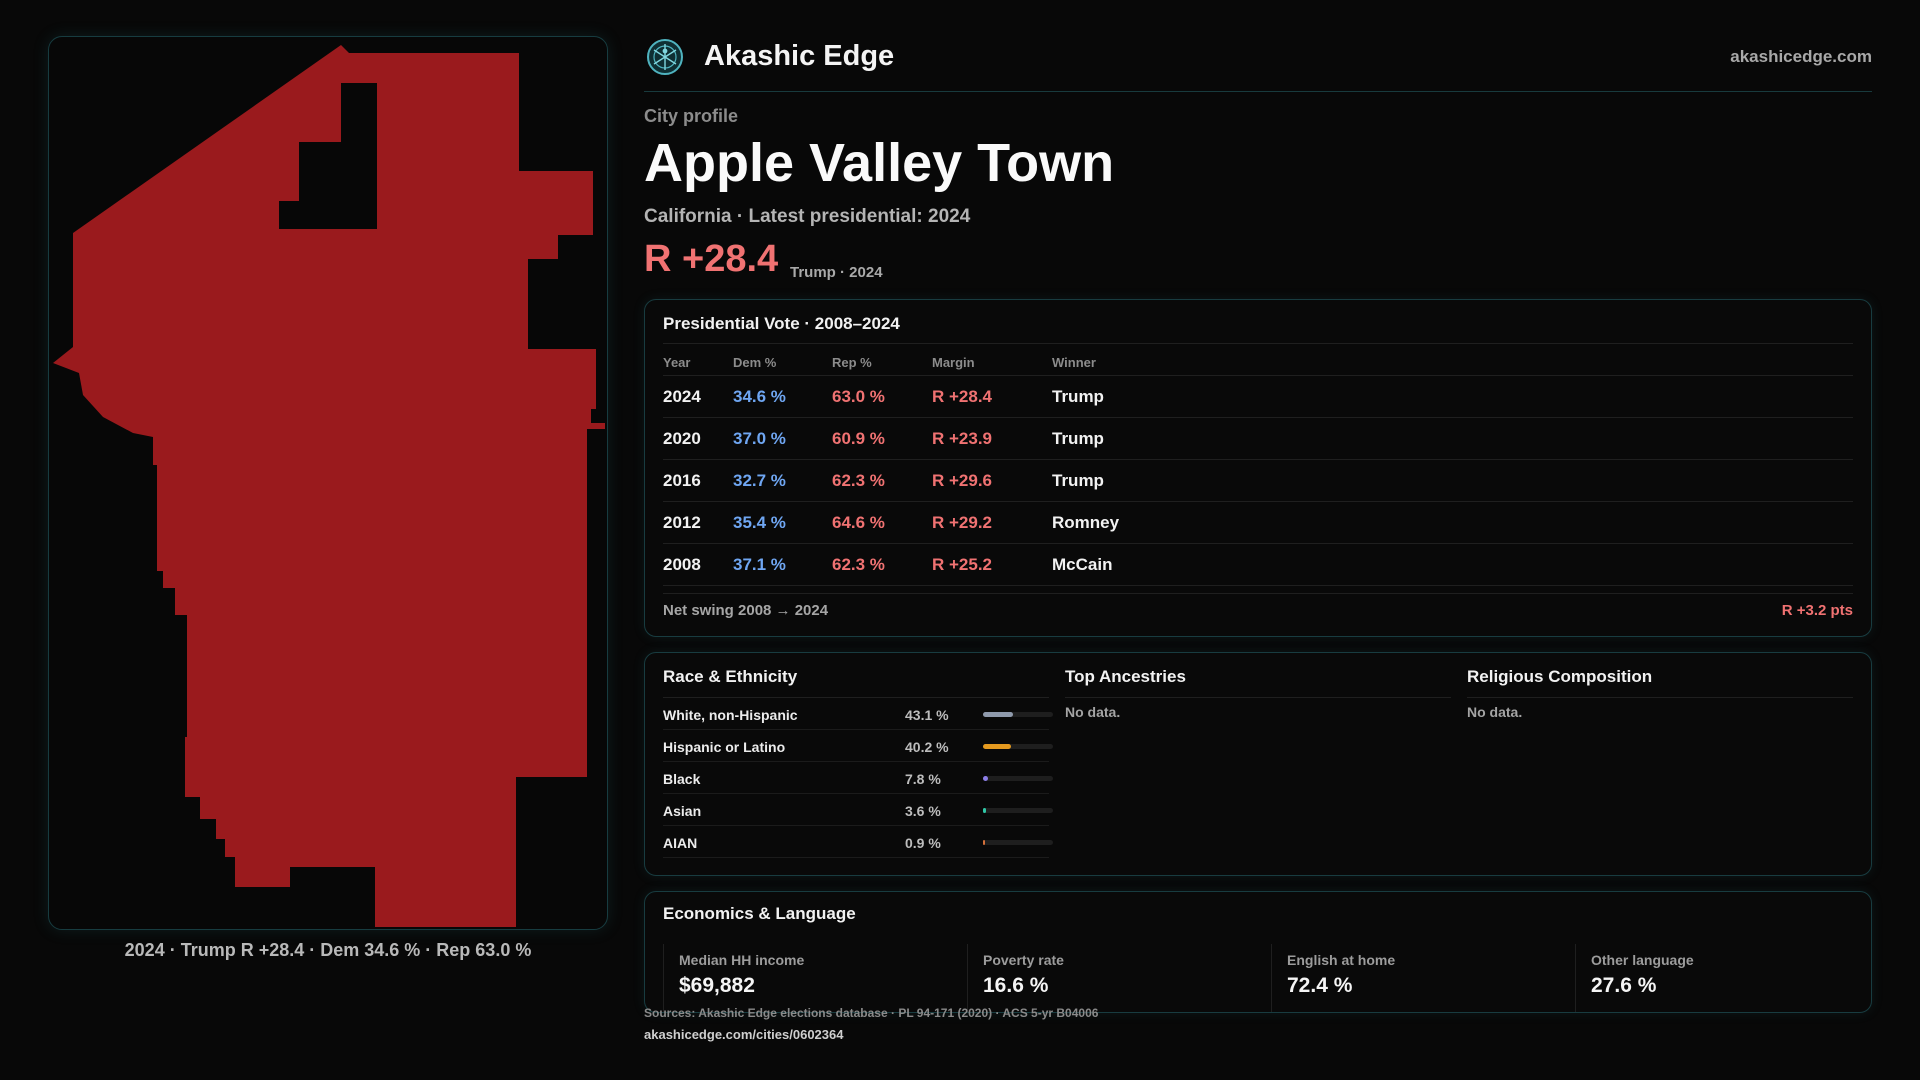 Image resolution: width=1920 pixels, height=1080 pixels. Describe the element at coordinates (677, 362) in the screenshot. I see `column-header-year: Year` at that location.